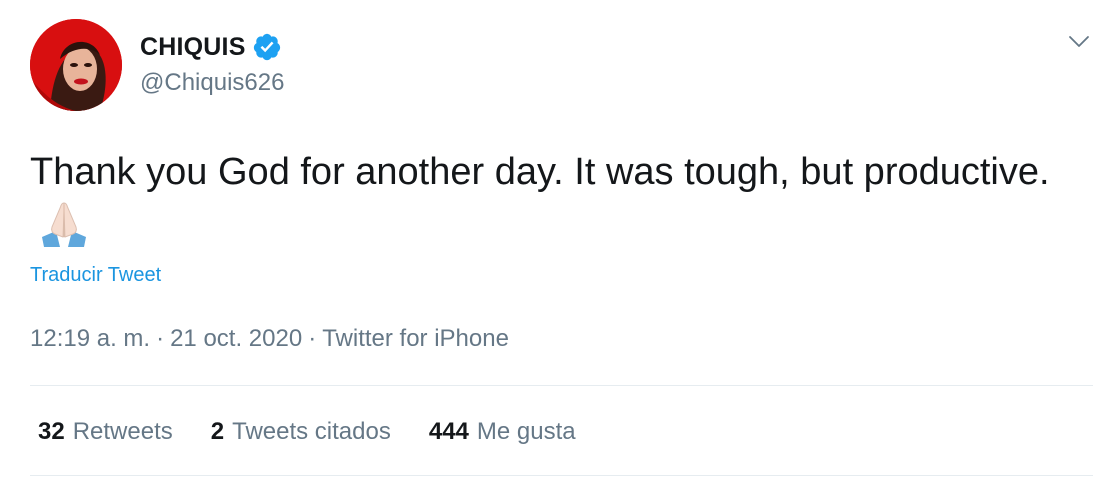  What do you see at coordinates (267, 47) in the screenshot?
I see `verified-badge-icon` at bounding box center [267, 47].